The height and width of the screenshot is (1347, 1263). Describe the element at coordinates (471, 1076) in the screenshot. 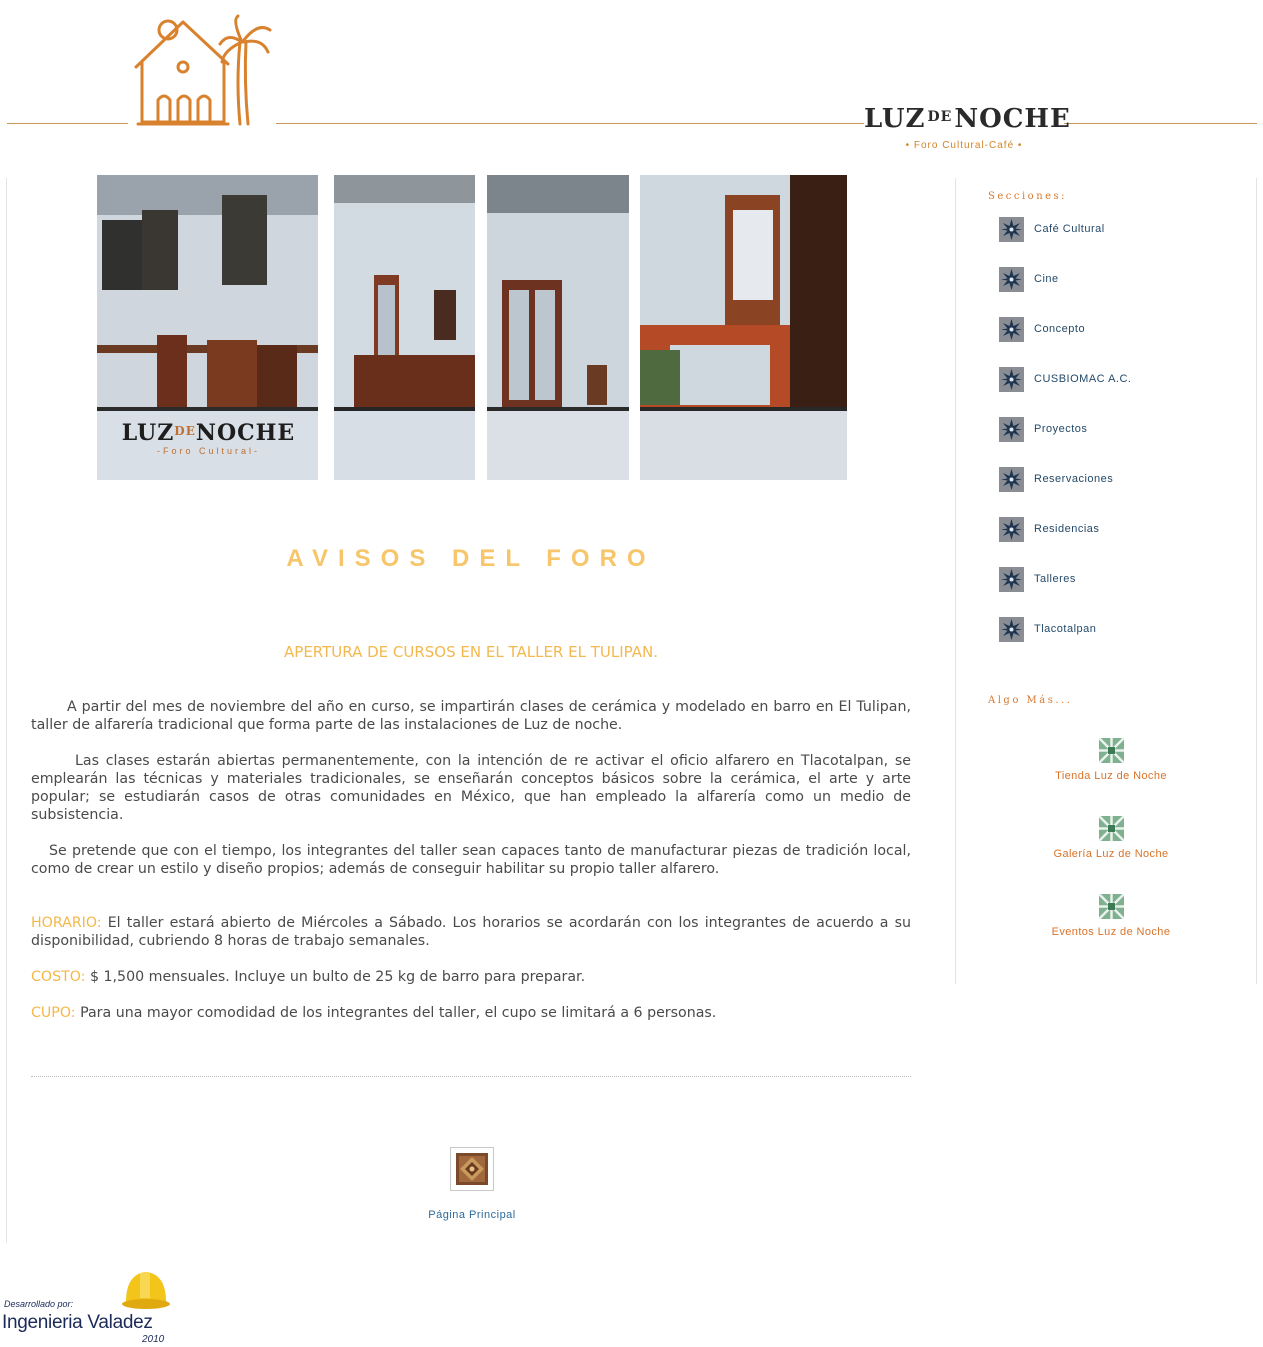

I see `post-divider` at that location.